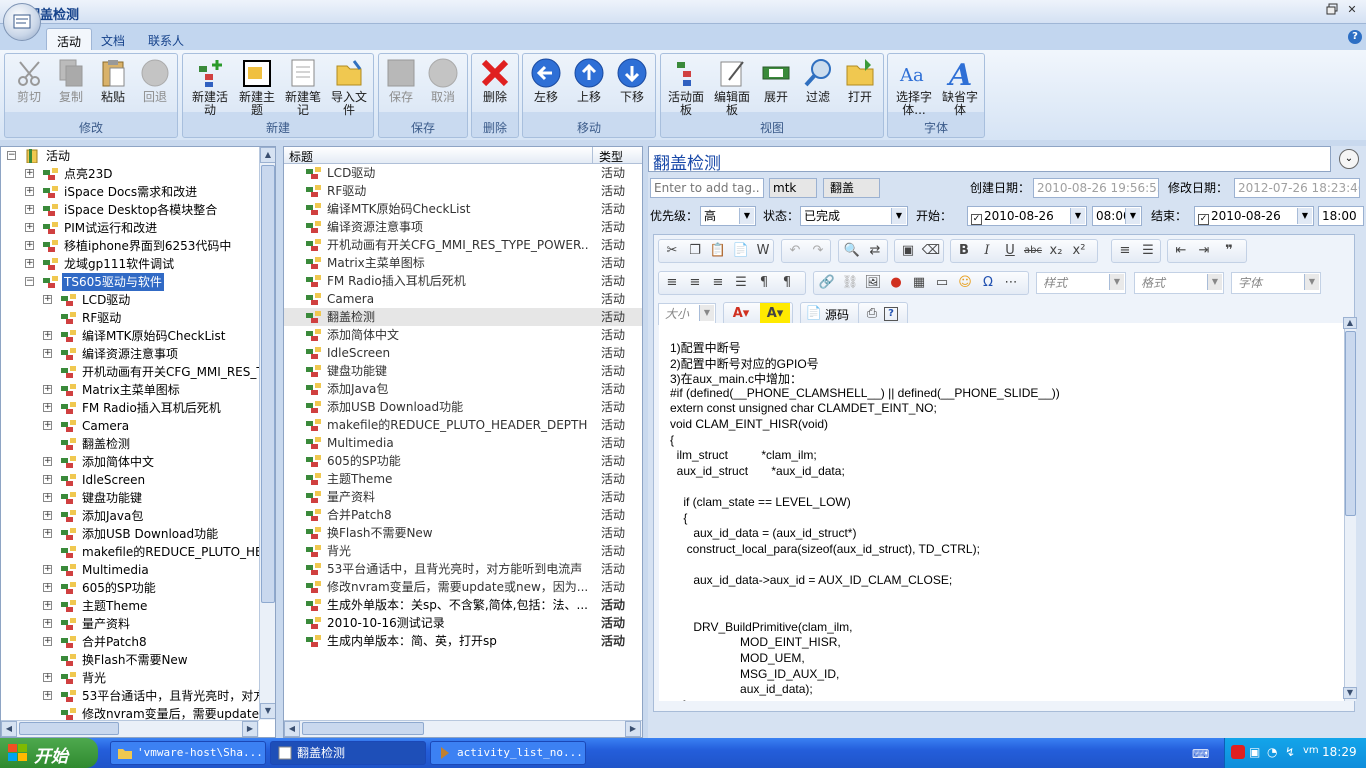 This screenshot has height=768, width=1366. What do you see at coordinates (463, 281) in the screenshot?
I see `list-row: FM Radio插入耳机后死机 活动` at bounding box center [463, 281].